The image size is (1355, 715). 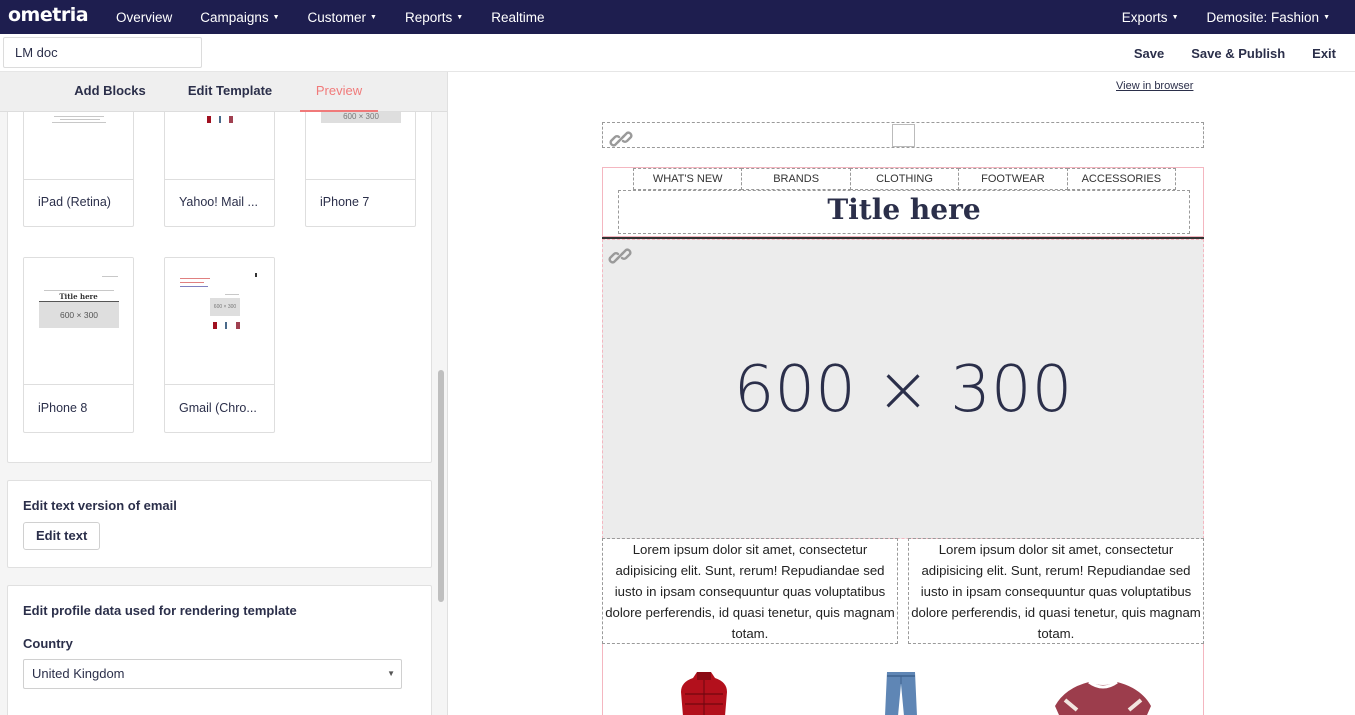 I want to click on logo-block, so click(x=903, y=135).